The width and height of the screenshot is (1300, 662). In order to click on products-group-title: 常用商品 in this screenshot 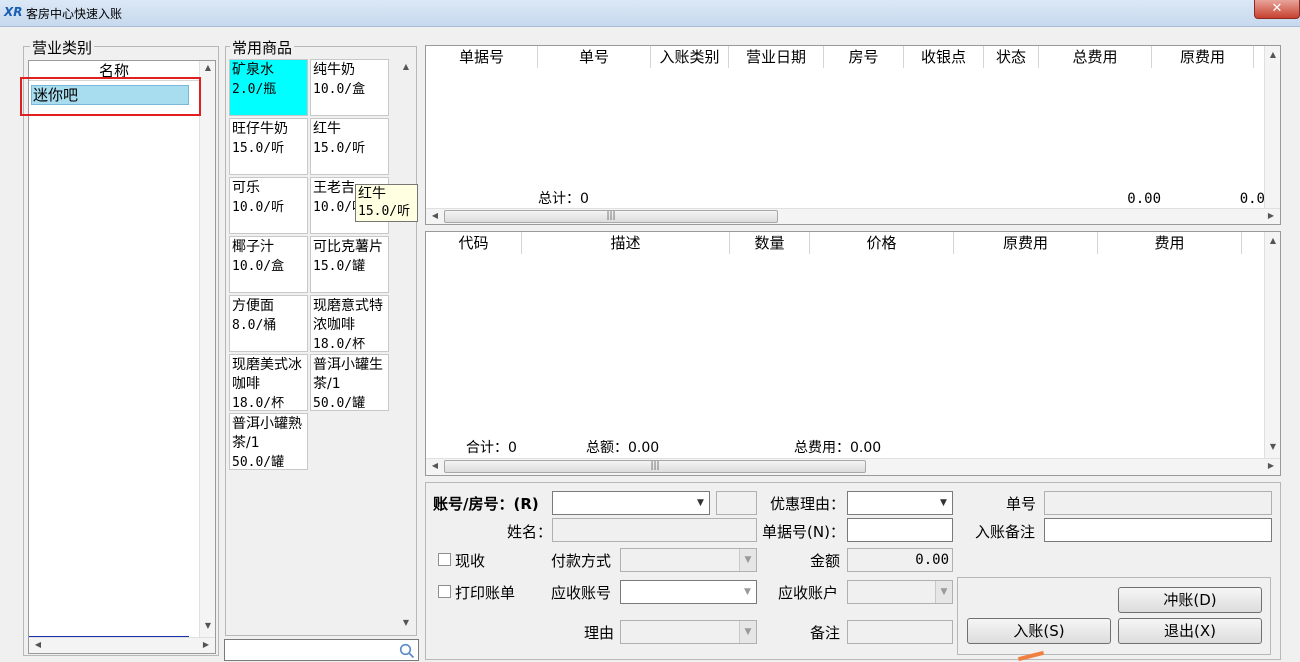, I will do `click(262, 47)`.